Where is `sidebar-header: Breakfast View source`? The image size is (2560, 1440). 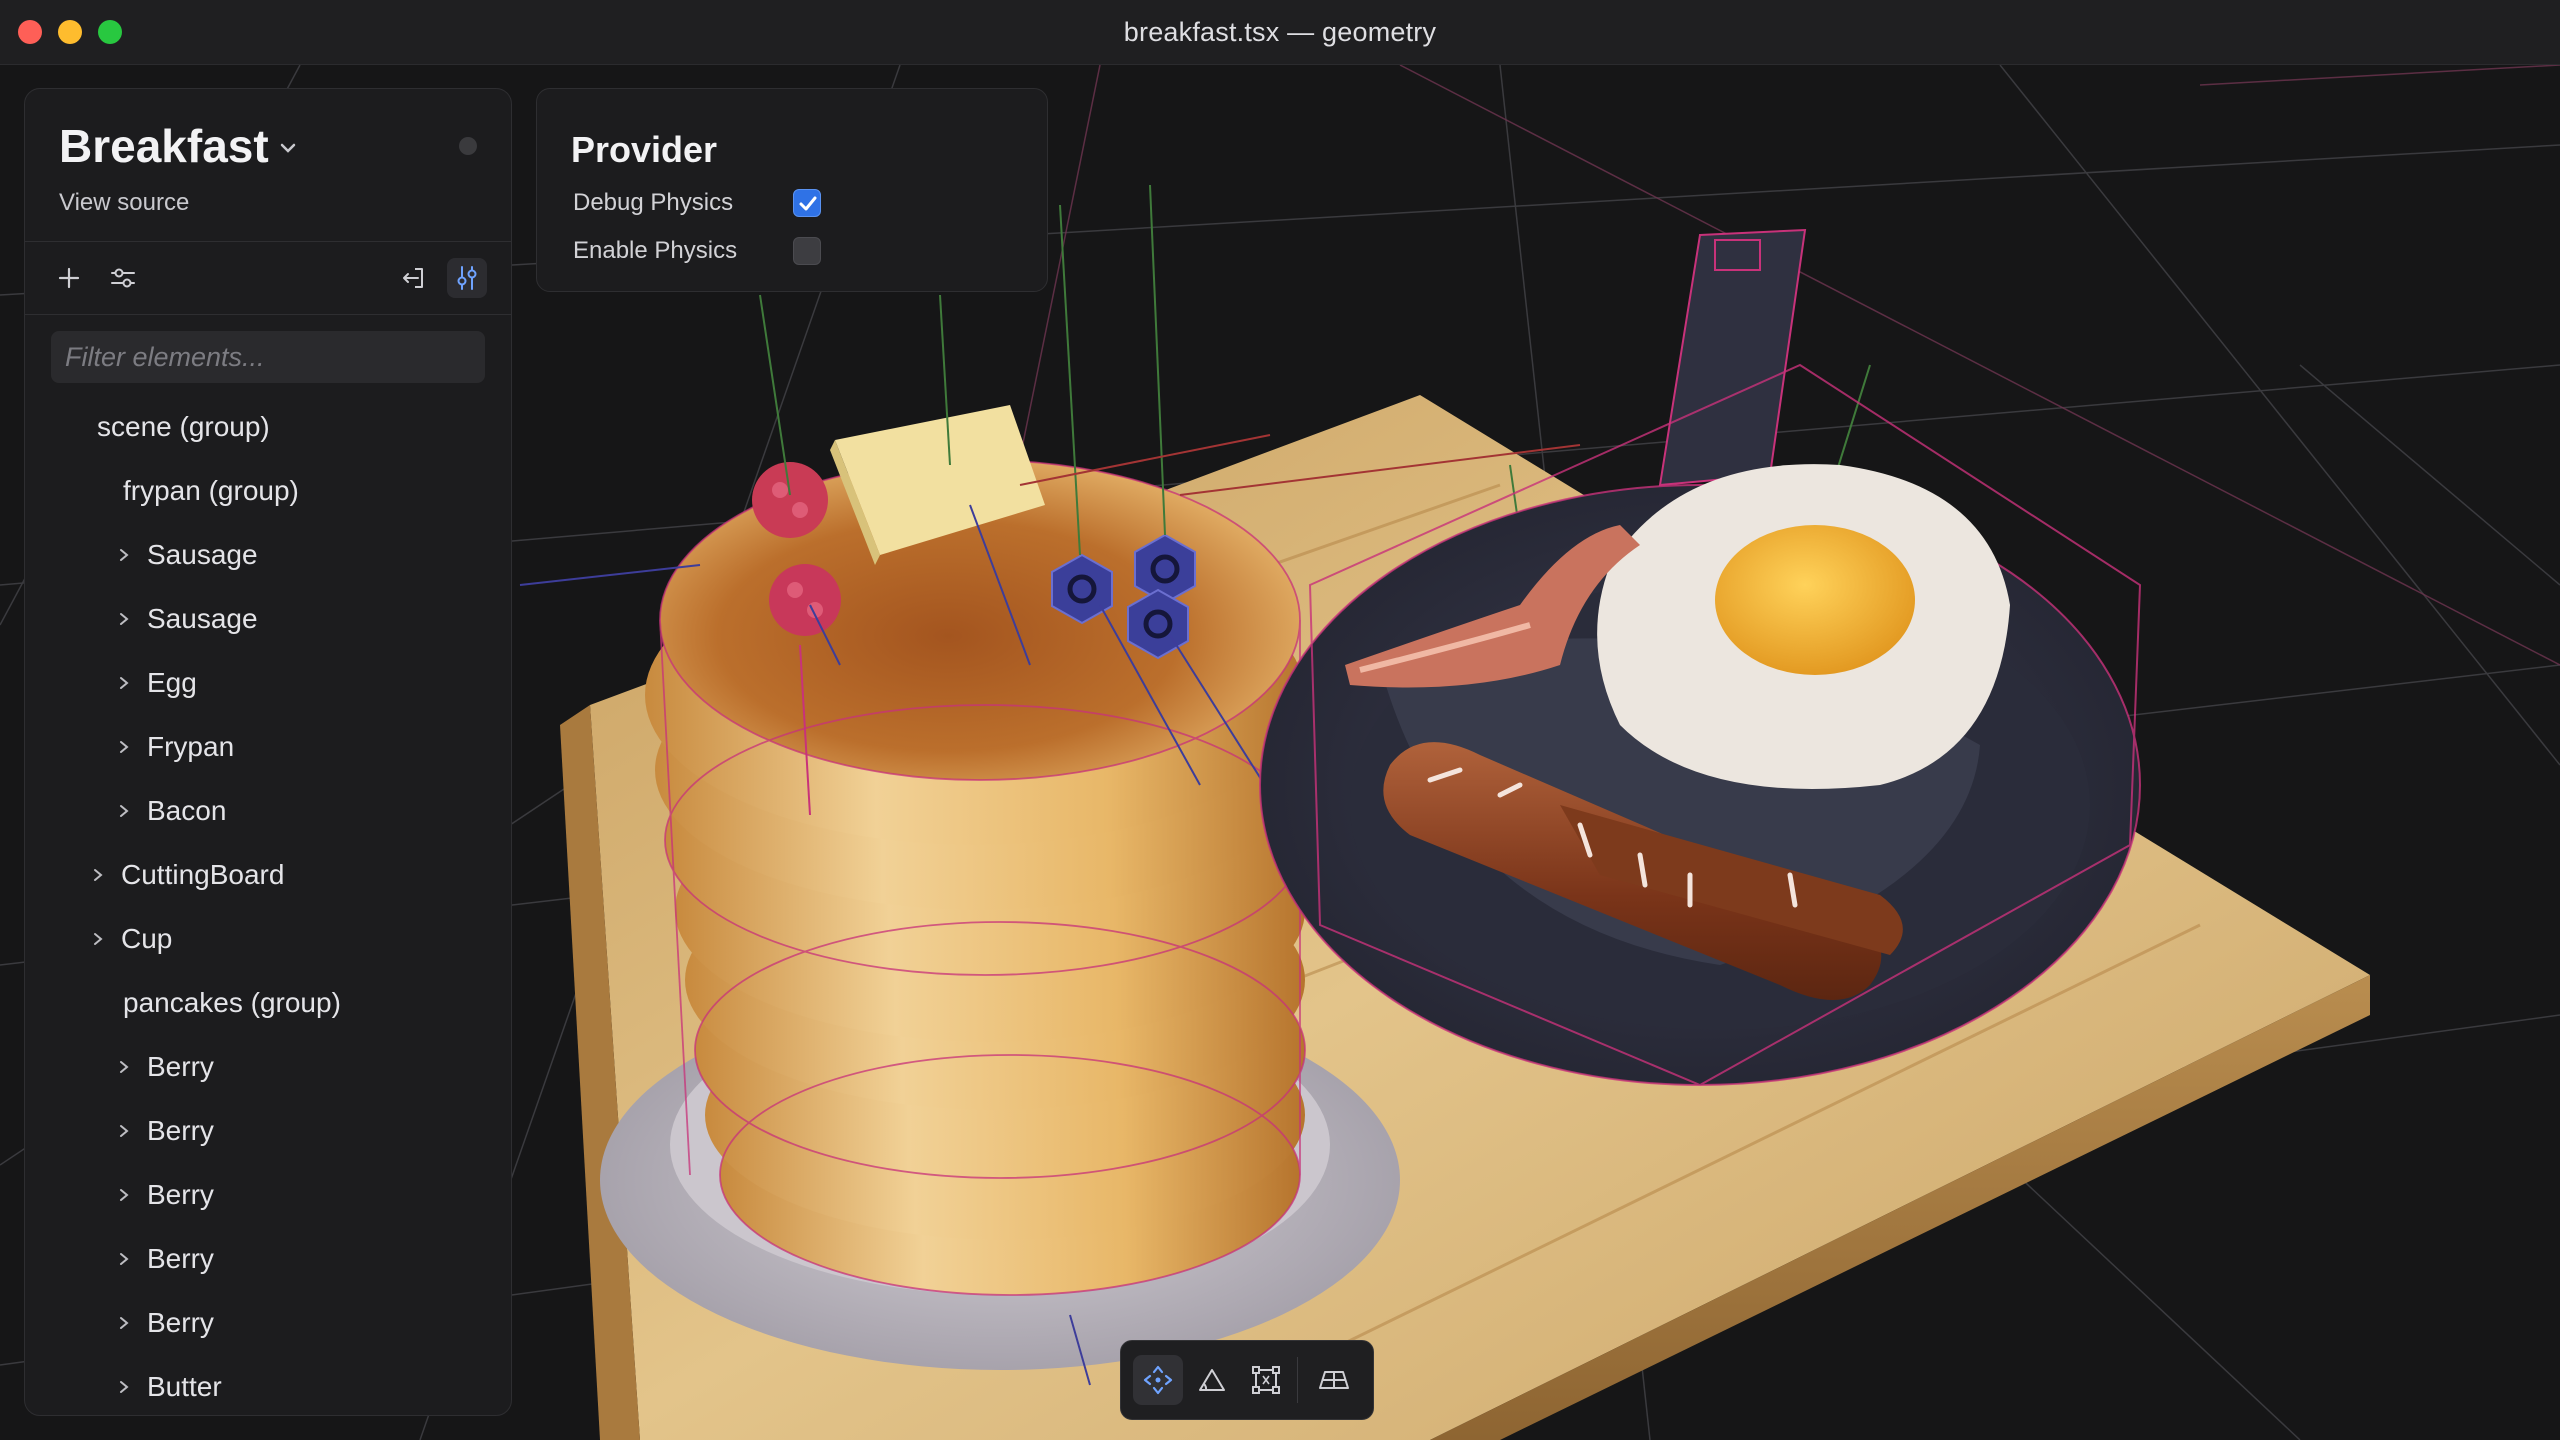
sidebar-header: Breakfast View source is located at coordinates (268, 165).